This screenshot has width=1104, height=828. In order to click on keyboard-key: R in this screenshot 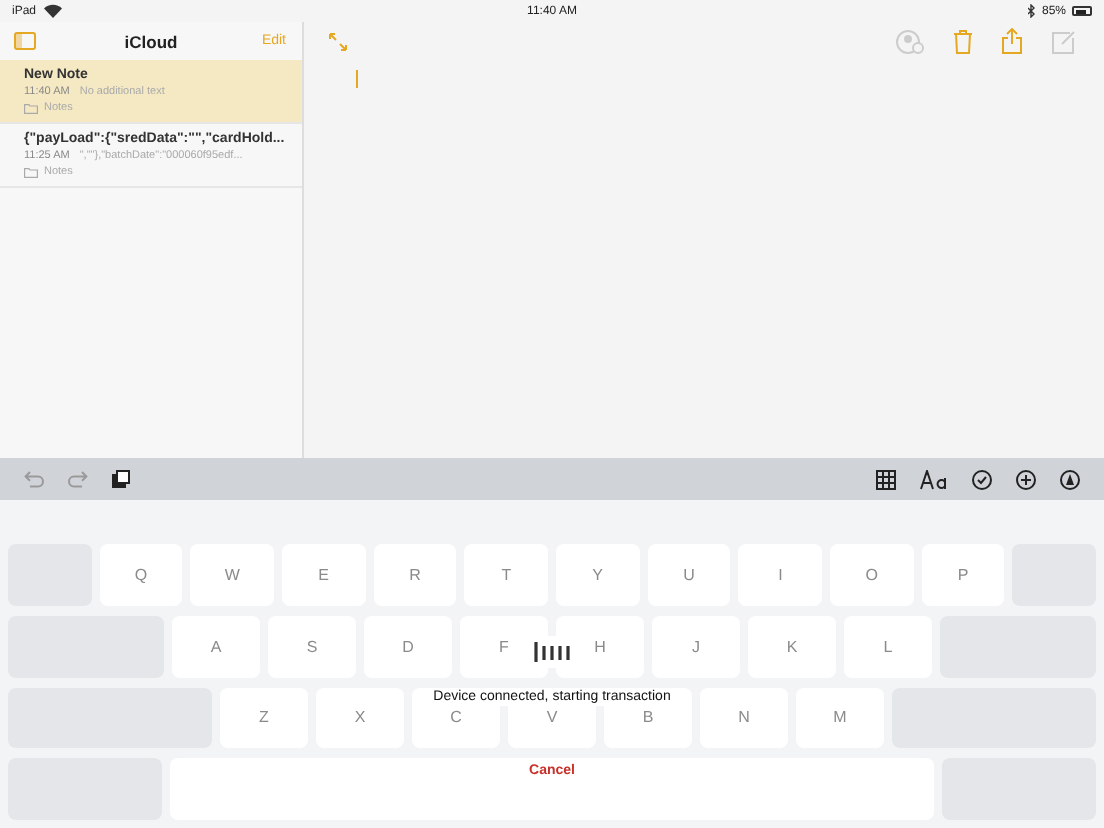, I will do `click(415, 575)`.